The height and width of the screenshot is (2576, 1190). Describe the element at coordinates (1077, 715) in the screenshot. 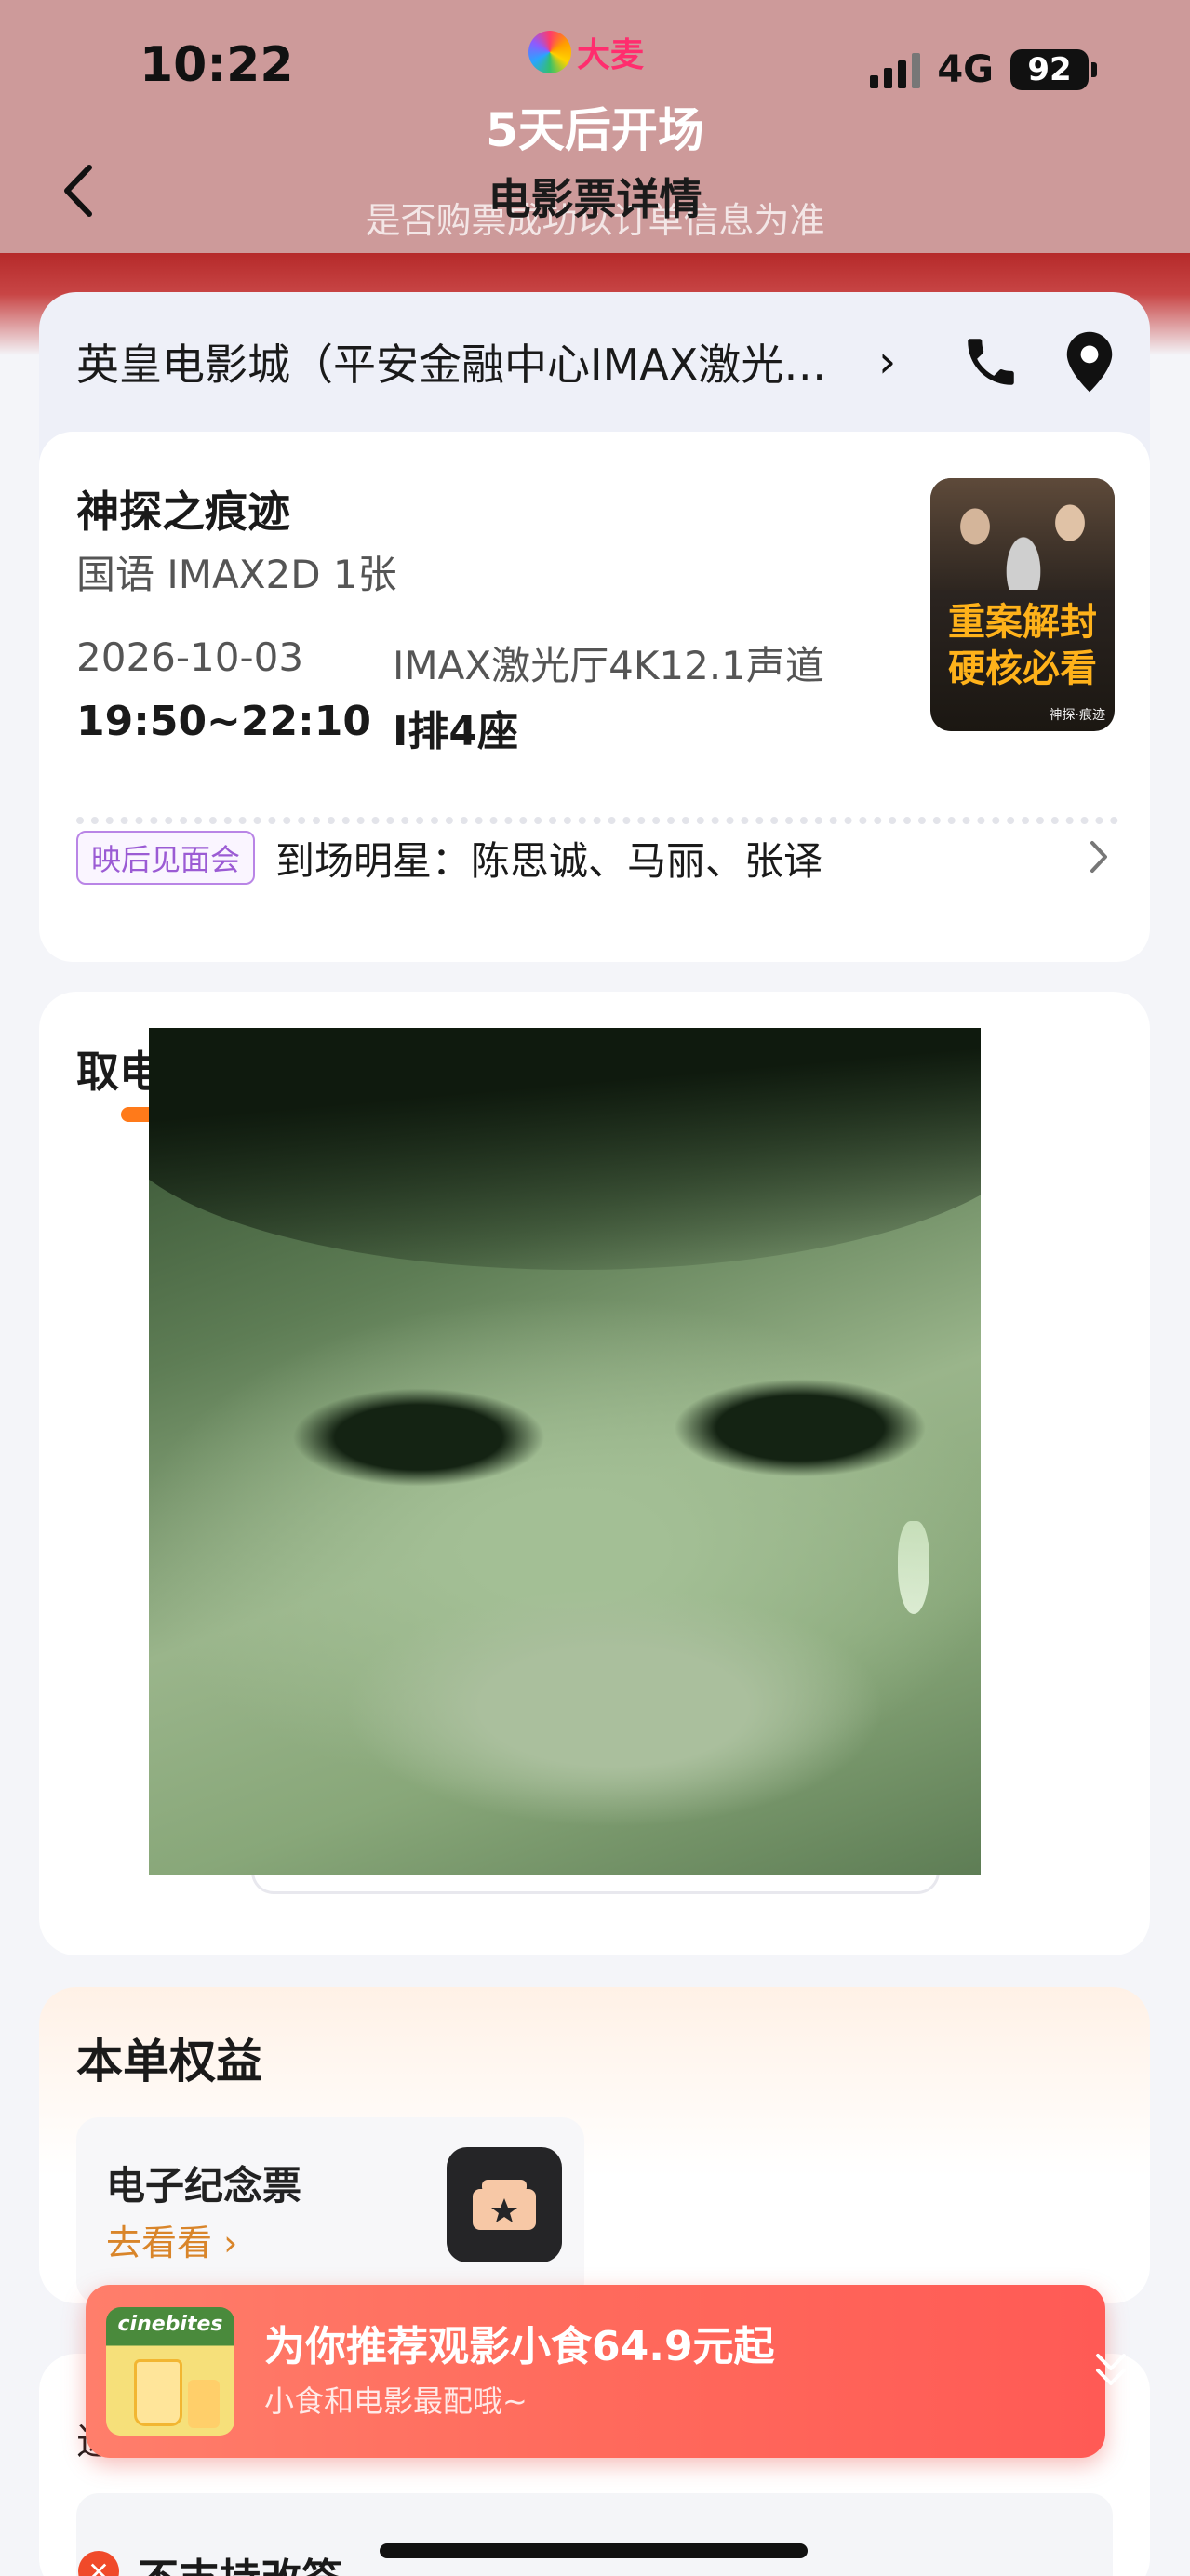

I see `poster-subtitle: 神探·痕迹` at that location.